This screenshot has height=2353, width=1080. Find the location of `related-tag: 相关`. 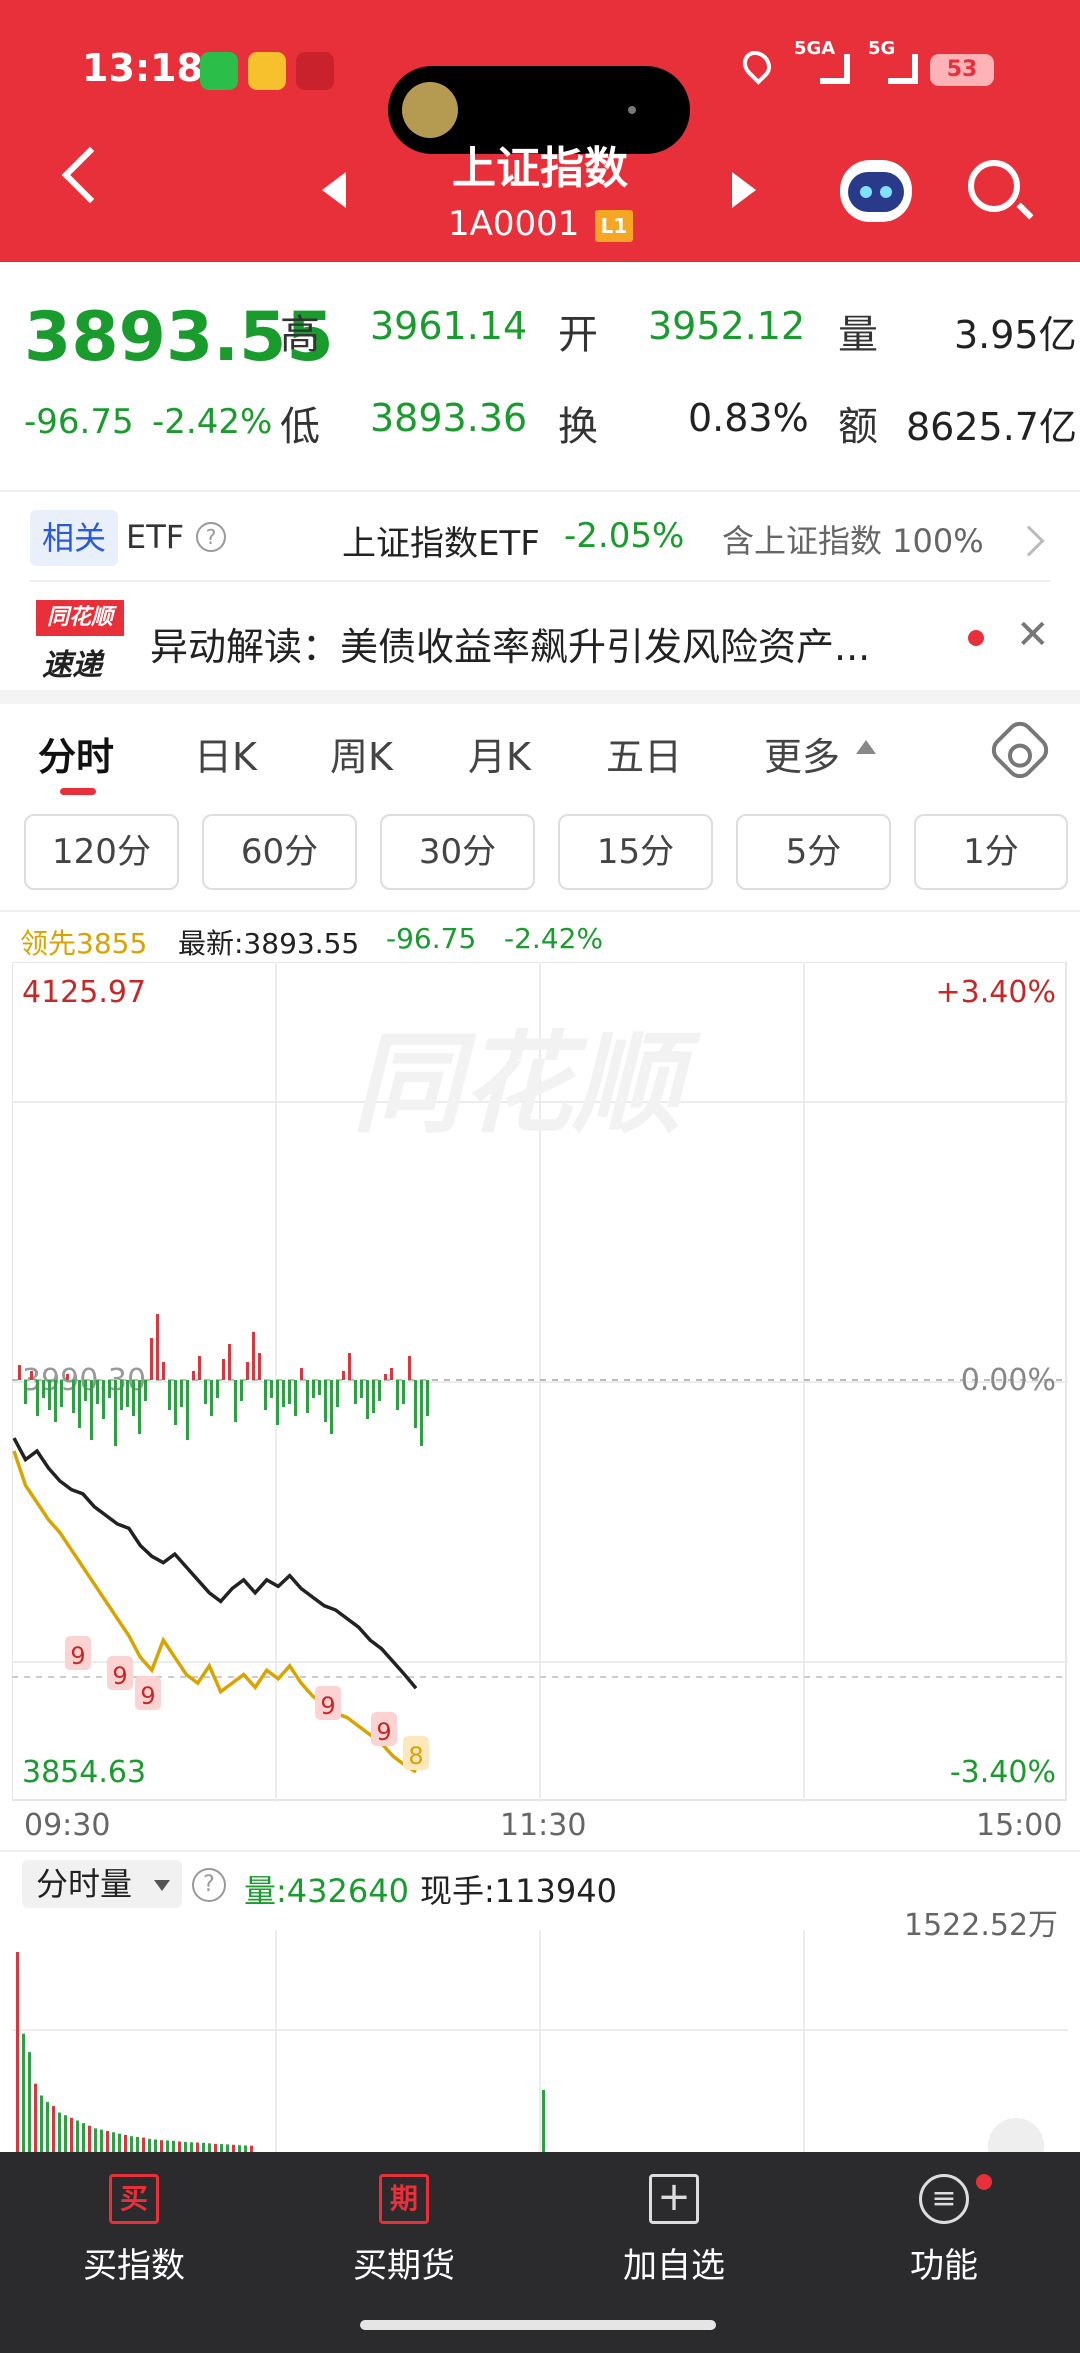

related-tag: 相关 is located at coordinates (74, 538).